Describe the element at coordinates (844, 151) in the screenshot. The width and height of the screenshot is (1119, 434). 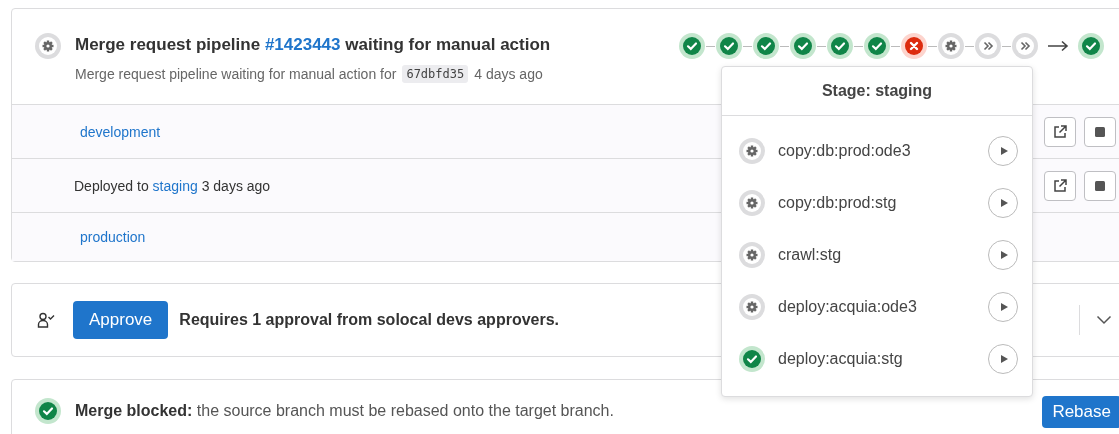
I see `job-link: copy:db:prod:ode3` at that location.